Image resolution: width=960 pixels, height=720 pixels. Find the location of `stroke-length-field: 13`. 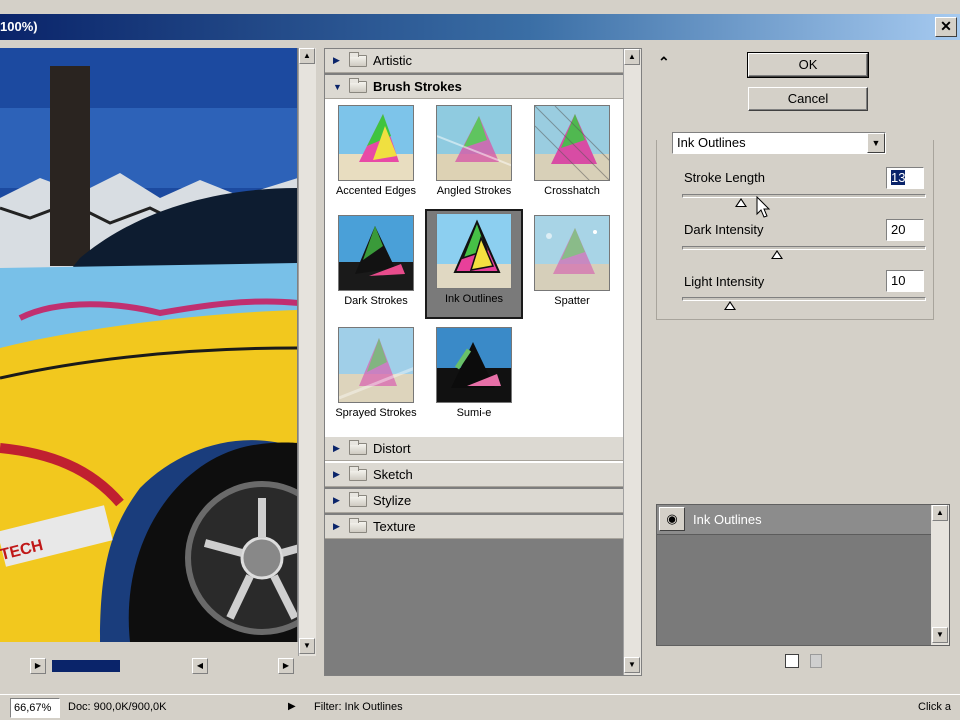

stroke-length-field: 13 is located at coordinates (905, 178).